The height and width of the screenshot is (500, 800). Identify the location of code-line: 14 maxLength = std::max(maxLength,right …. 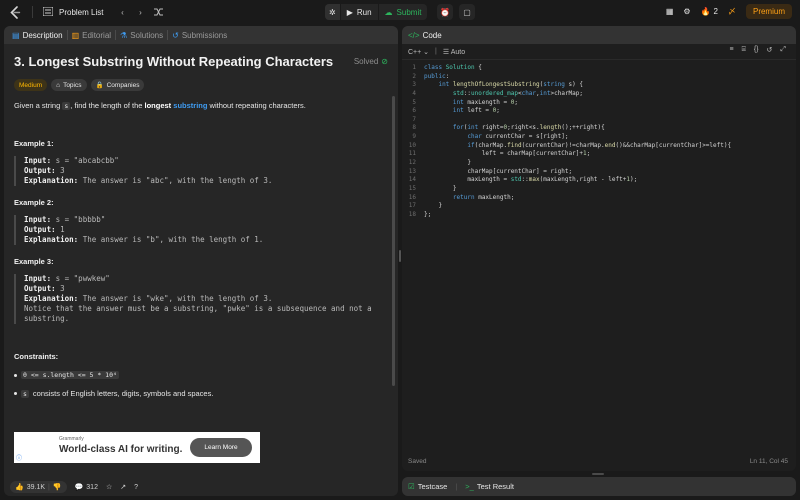
(599, 180).